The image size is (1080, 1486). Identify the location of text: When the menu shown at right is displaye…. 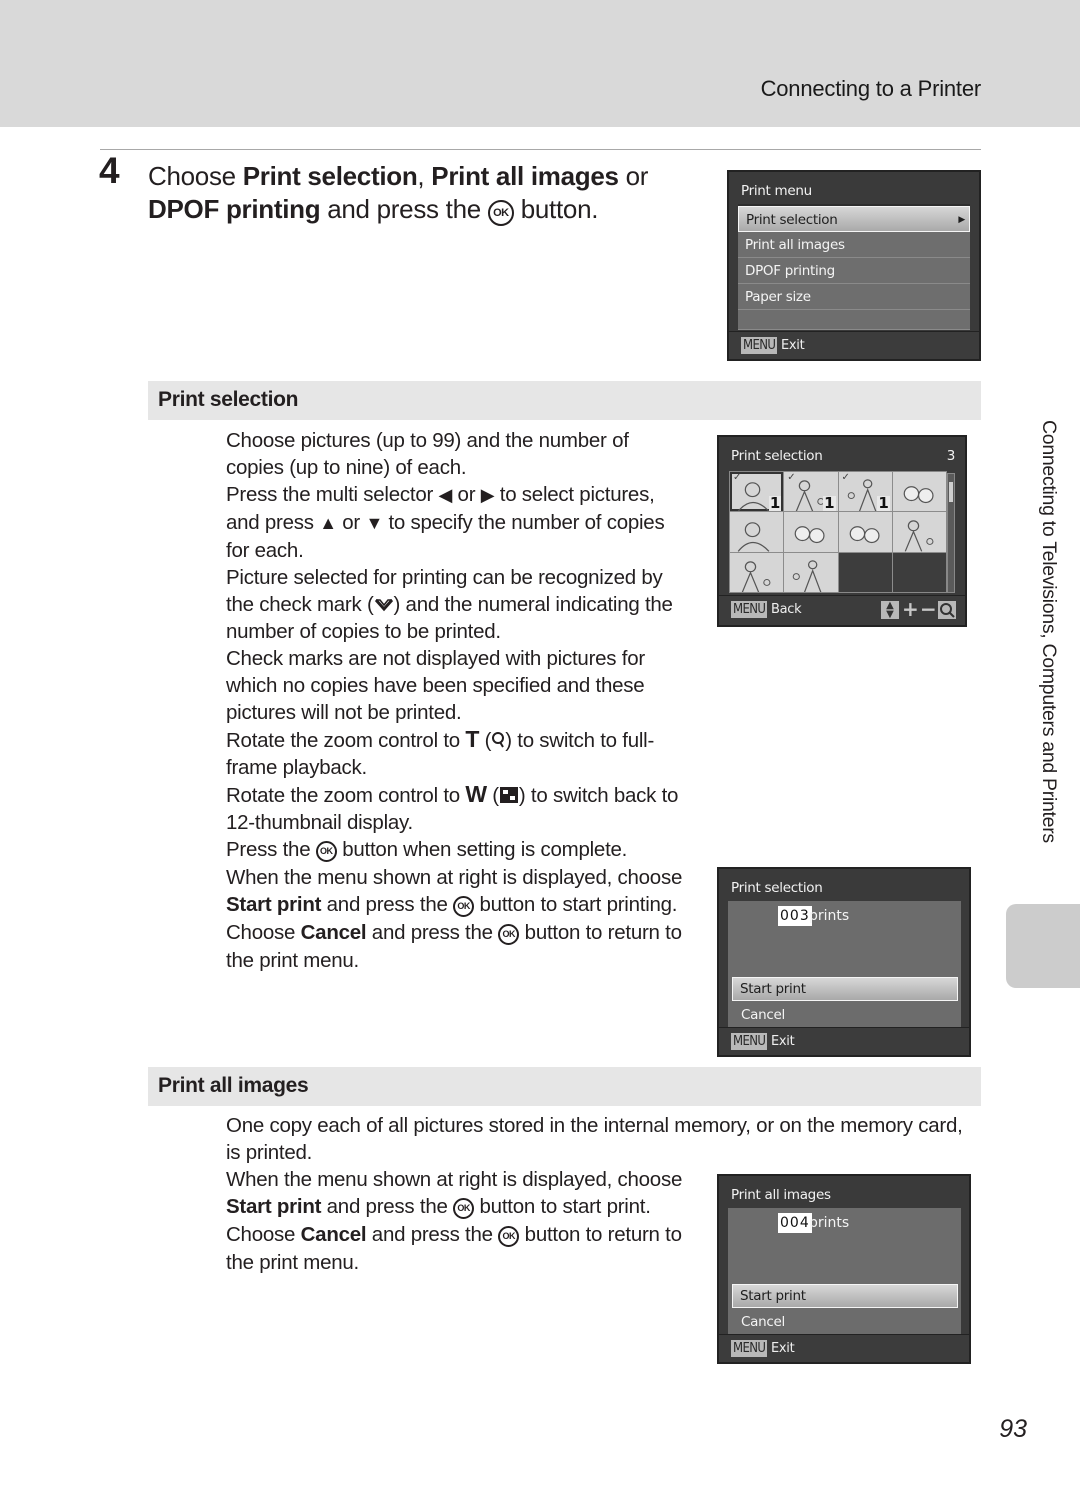
(454, 1179).